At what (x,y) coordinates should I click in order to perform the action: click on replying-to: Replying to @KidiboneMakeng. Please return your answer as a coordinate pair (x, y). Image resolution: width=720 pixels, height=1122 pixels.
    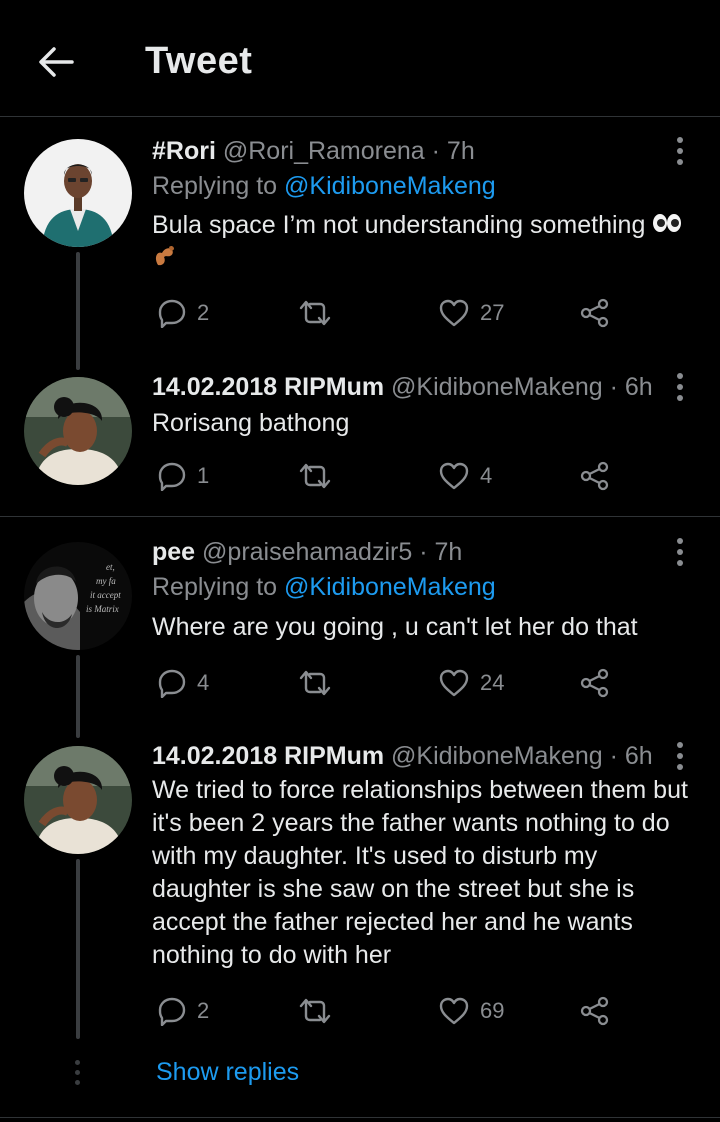
    Looking at the image, I should click on (324, 587).